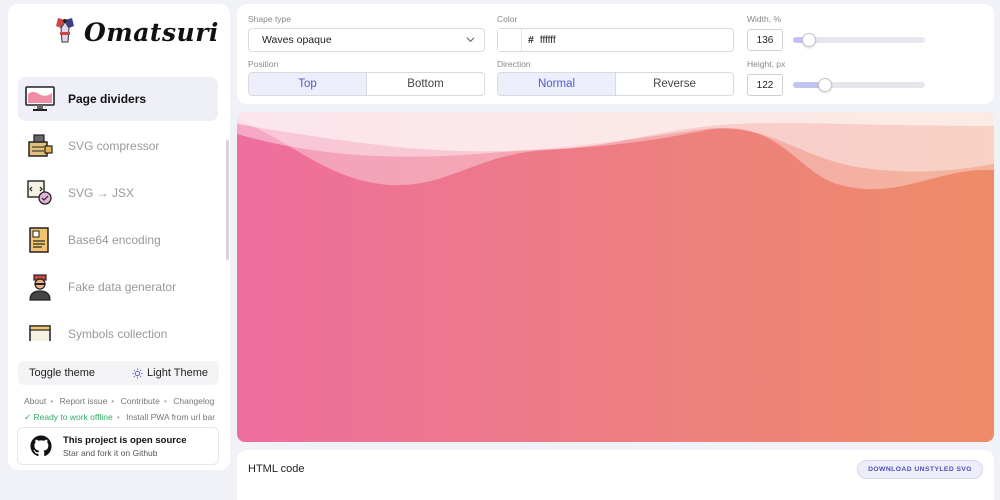 The width and height of the screenshot is (1000, 500). I want to click on nav-item-svg-compressor: SVG compressor, so click(118, 146).